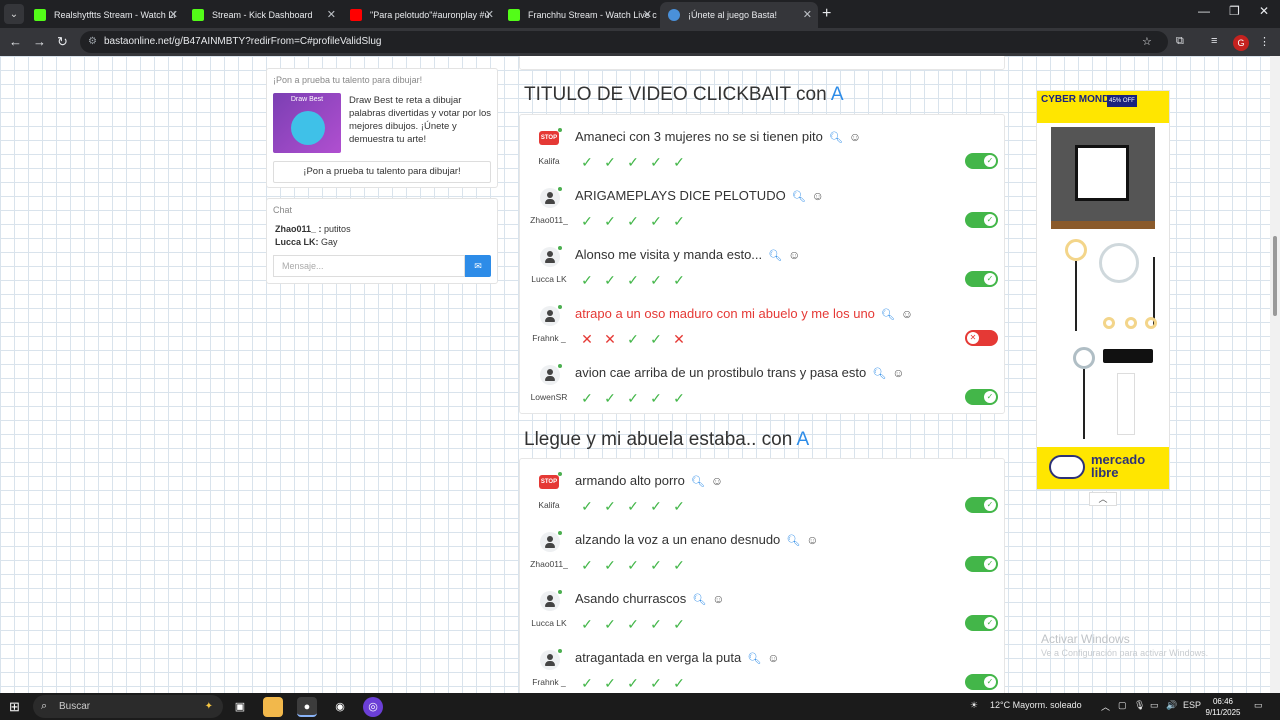  I want to click on windows-start-icon: ⊞, so click(14, 707).